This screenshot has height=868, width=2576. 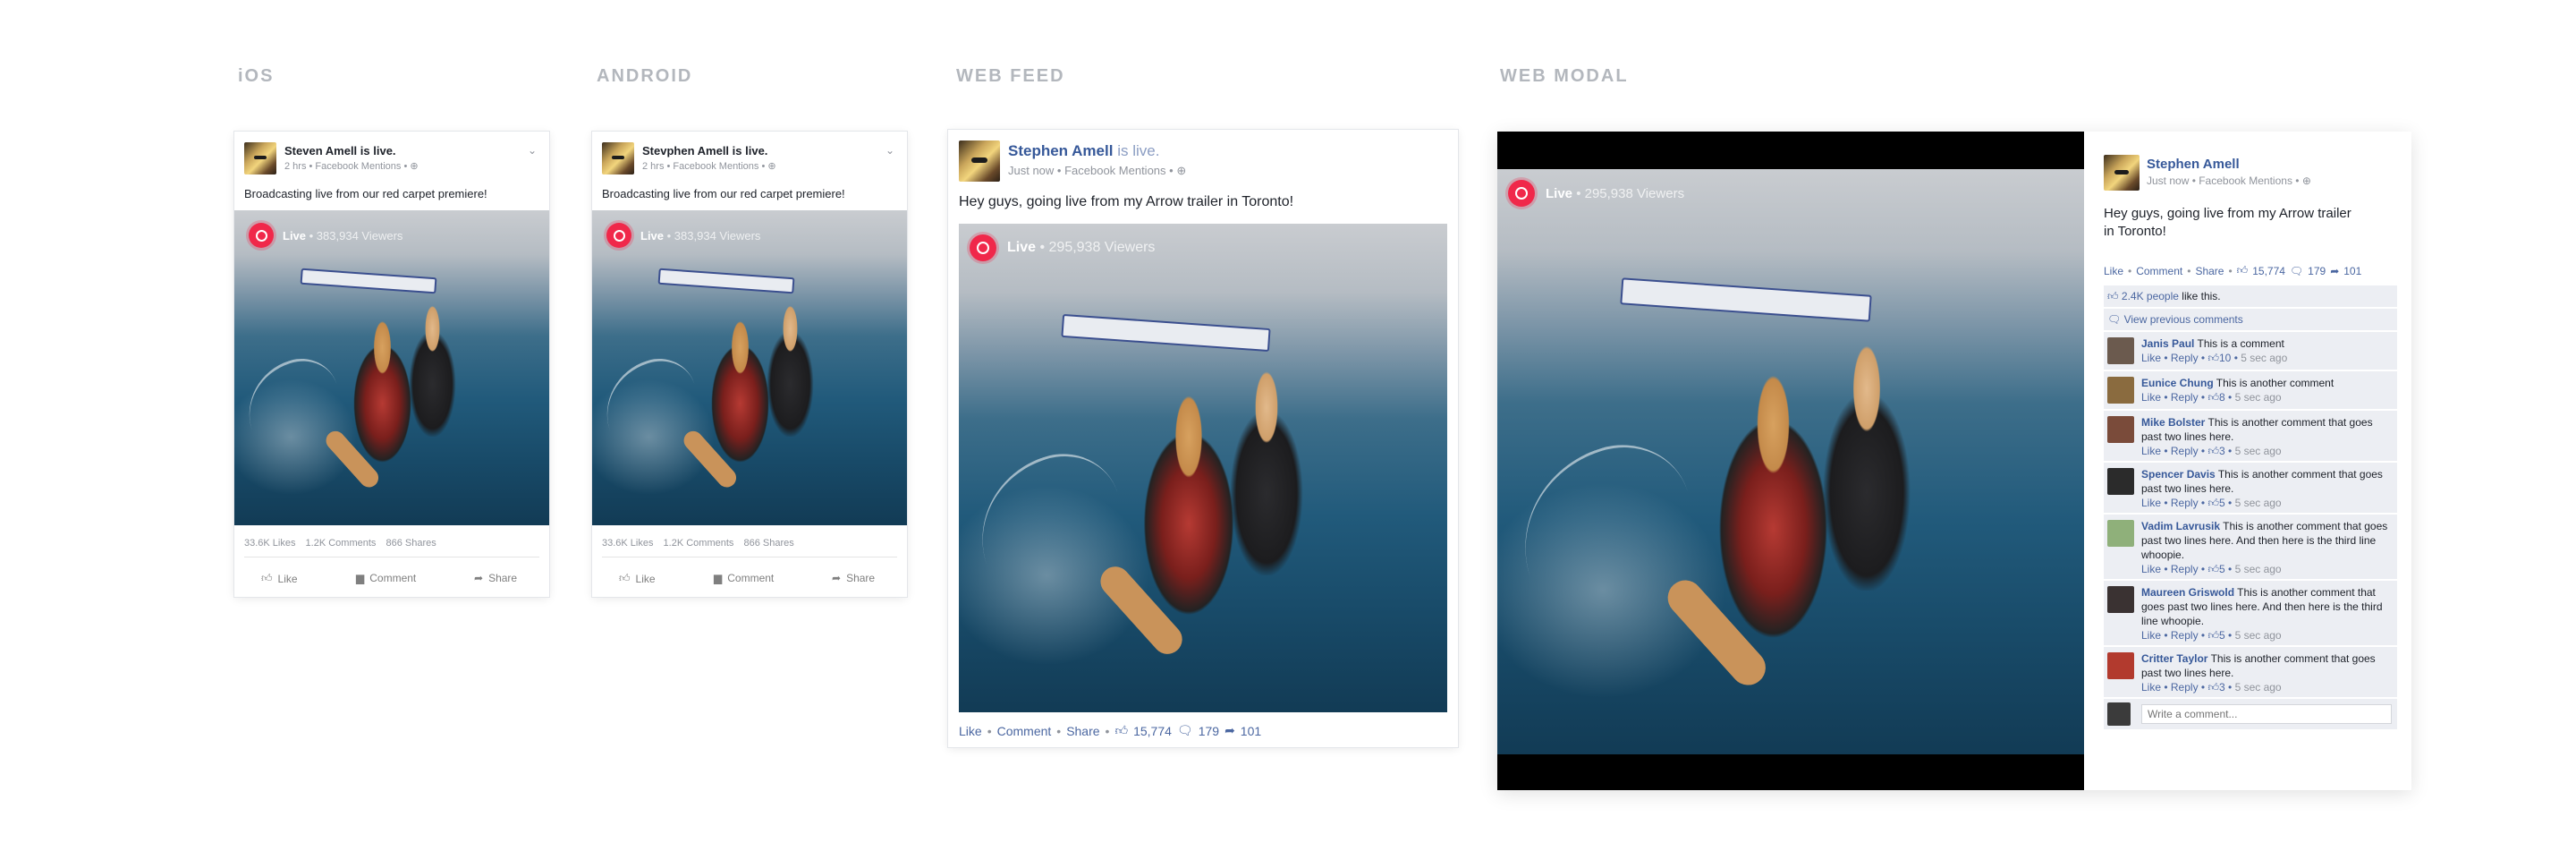 I want to click on likers-link: 2.4K people, so click(x=2150, y=296).